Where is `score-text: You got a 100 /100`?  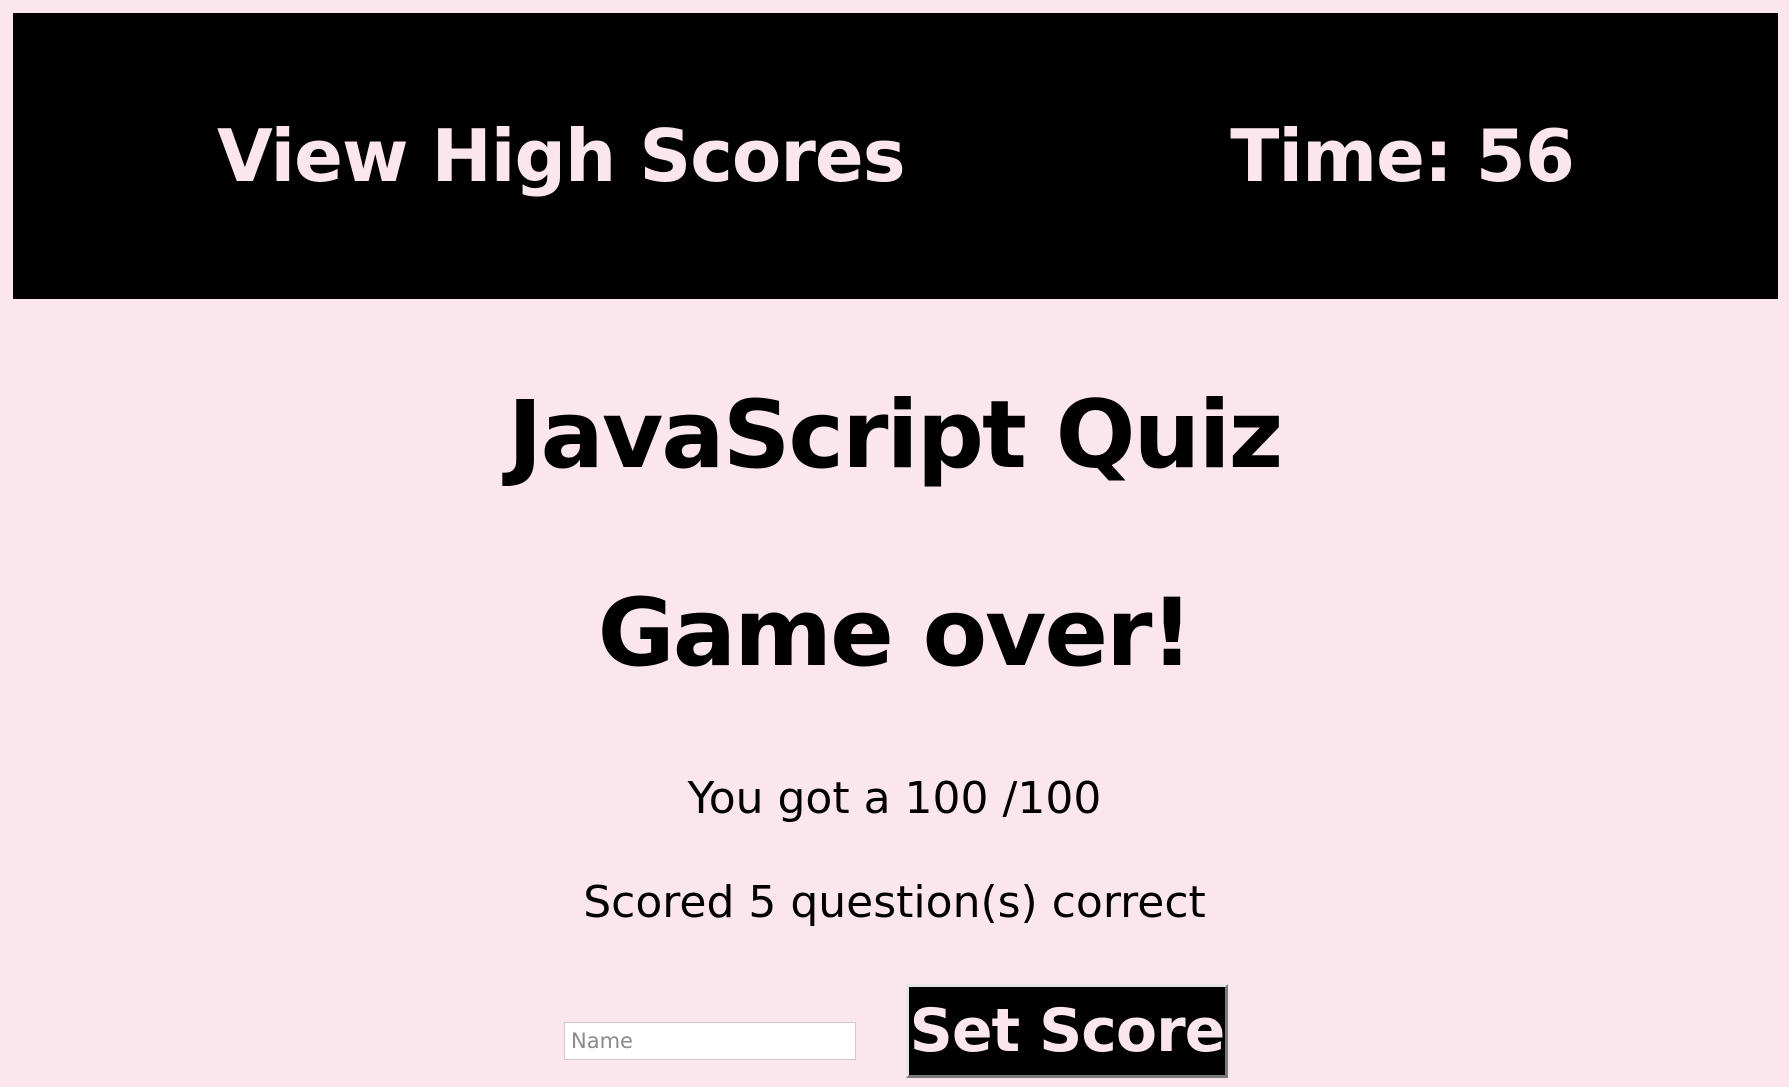
score-text: You got a 100 /100 is located at coordinates (894, 798).